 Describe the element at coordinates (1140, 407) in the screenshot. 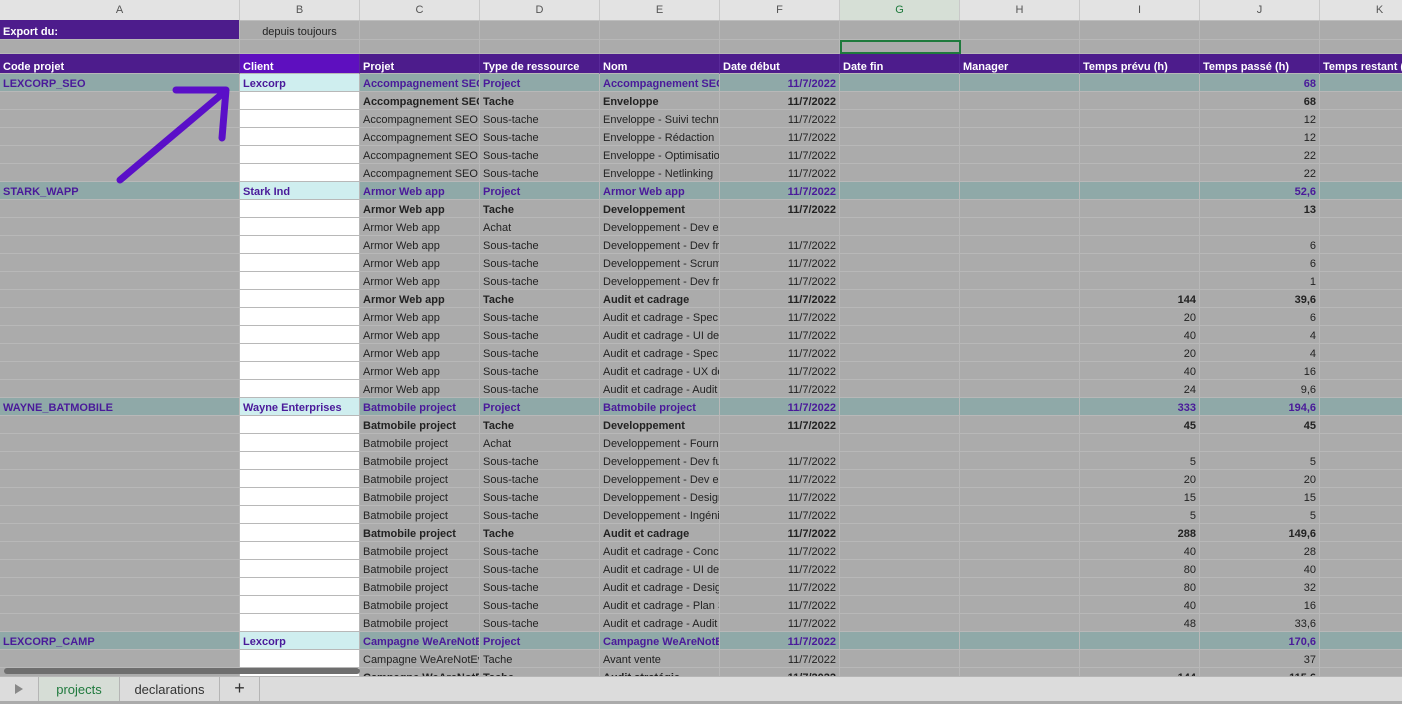

I see `cell: 333` at that location.